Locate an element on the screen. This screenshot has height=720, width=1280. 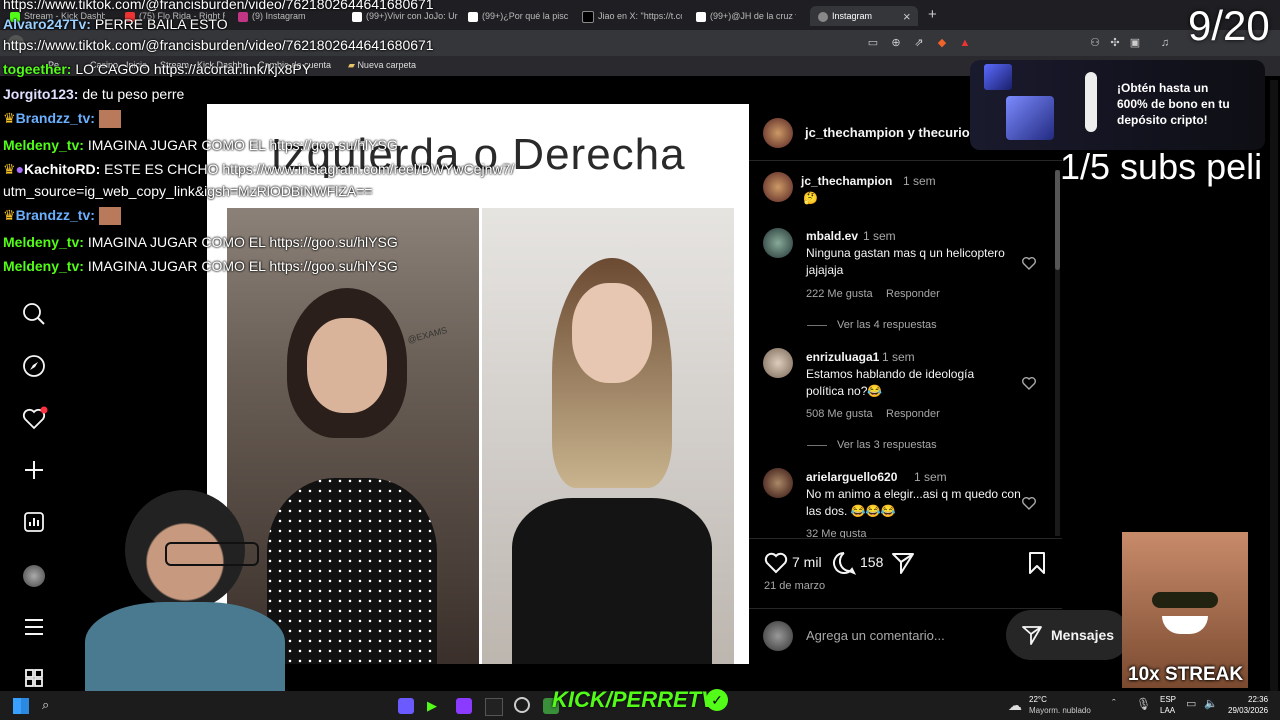
caption-time: 1 sem is located at coordinates (919, 181).